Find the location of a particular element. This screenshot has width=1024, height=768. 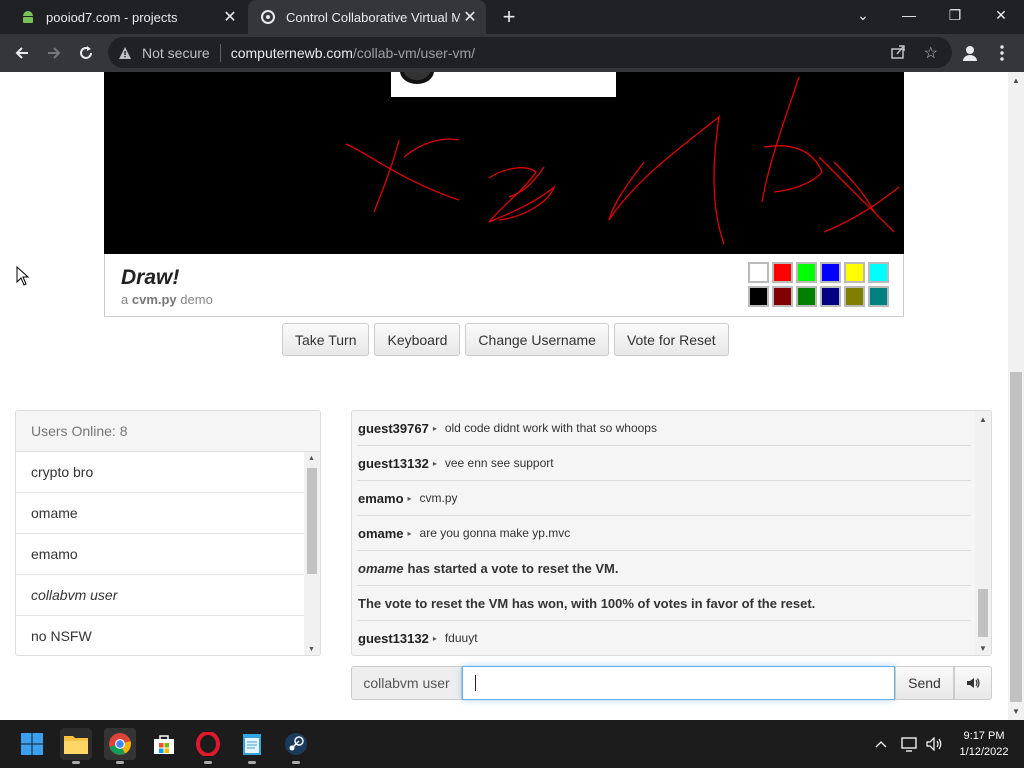

chrome-icon is located at coordinates (120, 746).